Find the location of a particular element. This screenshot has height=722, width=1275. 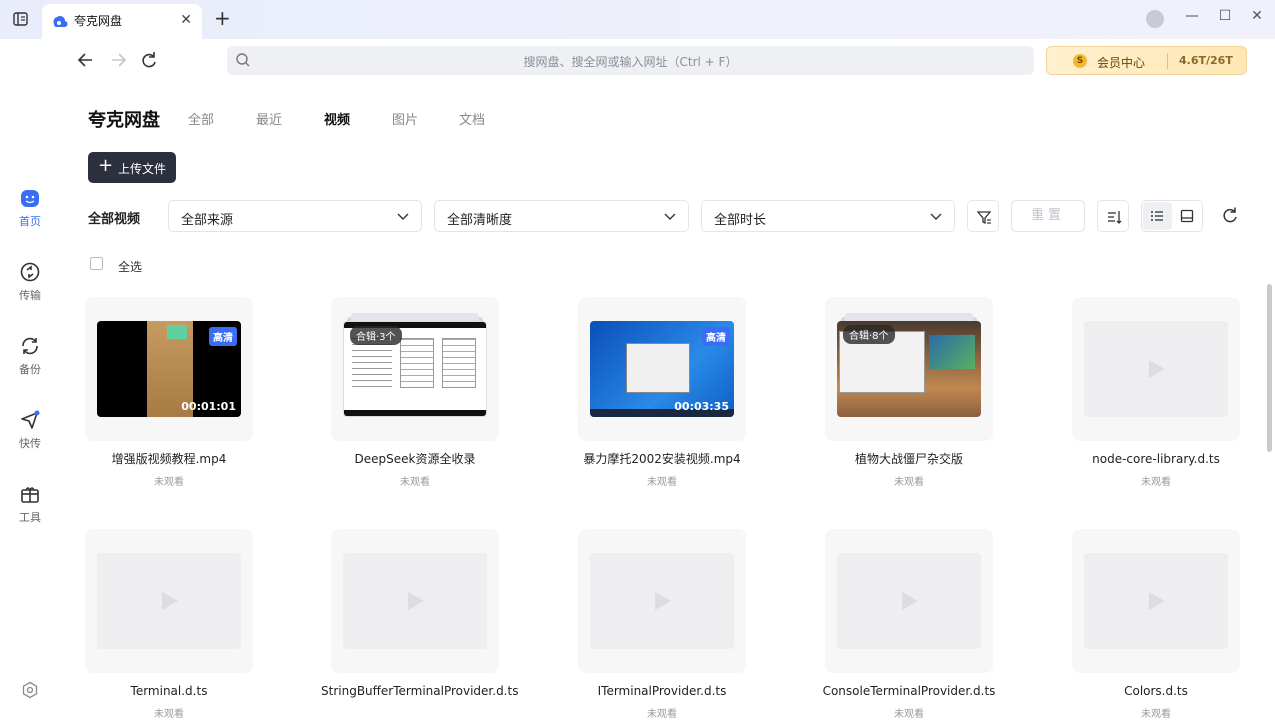

view-toggle is located at coordinates (1172, 216).